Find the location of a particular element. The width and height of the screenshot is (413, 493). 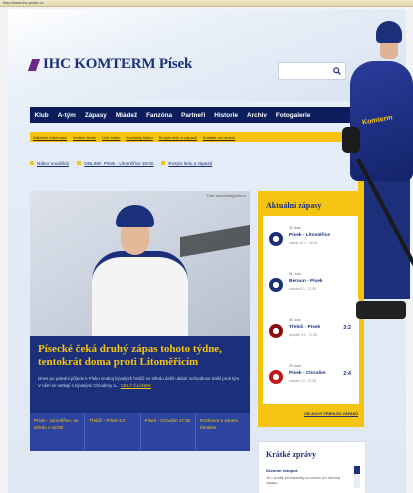

feature-link: Rozhovor s Janem Šimkem is located at coordinates (223, 432).